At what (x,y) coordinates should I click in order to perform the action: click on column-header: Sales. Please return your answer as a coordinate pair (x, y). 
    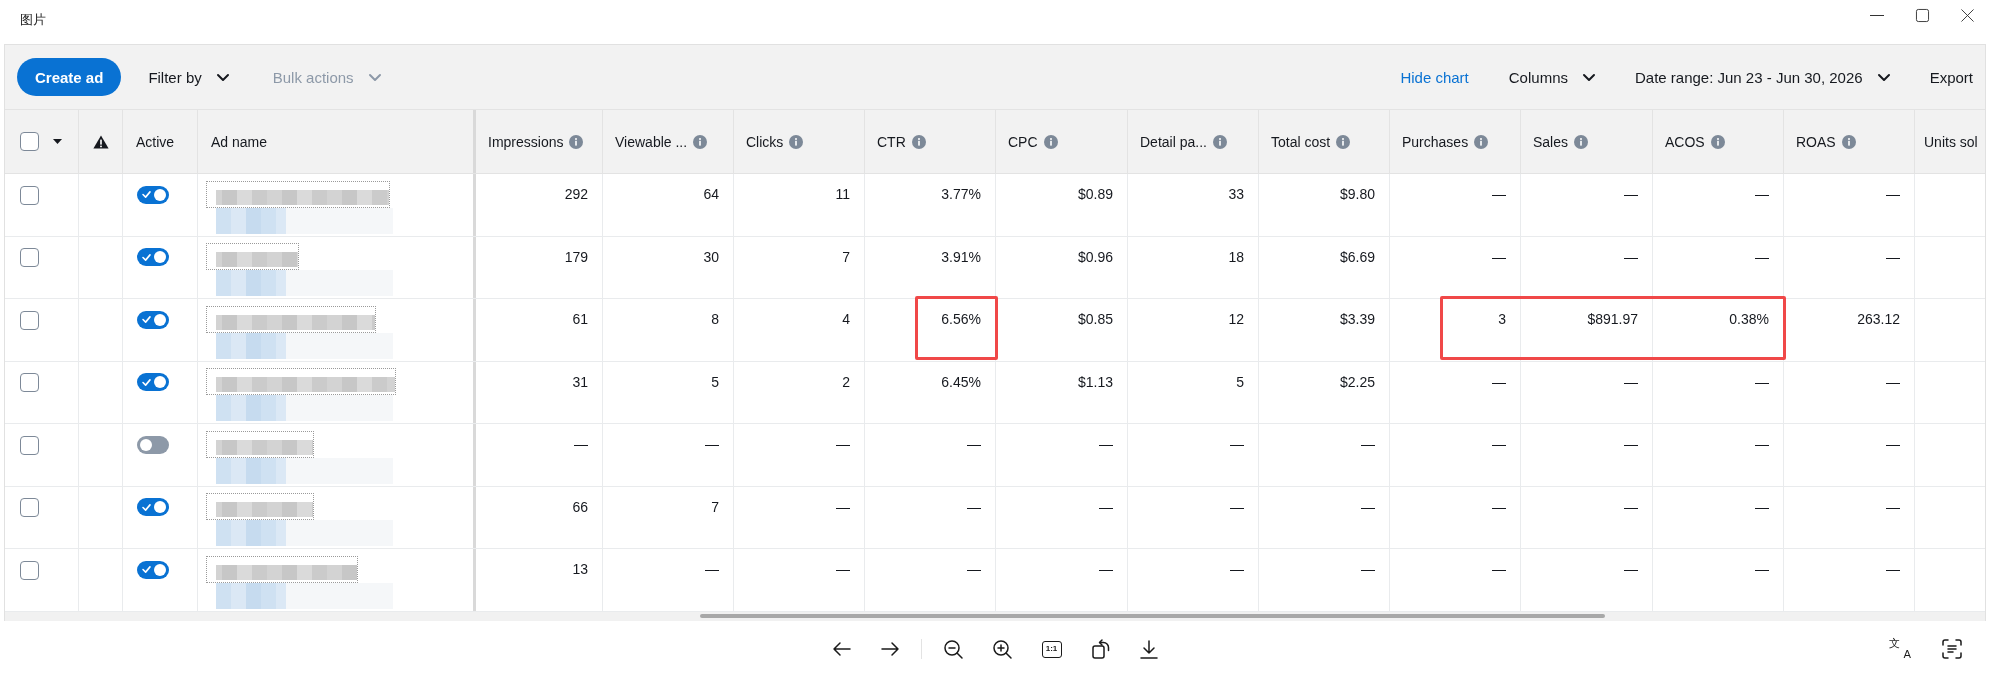
    Looking at the image, I should click on (1551, 141).